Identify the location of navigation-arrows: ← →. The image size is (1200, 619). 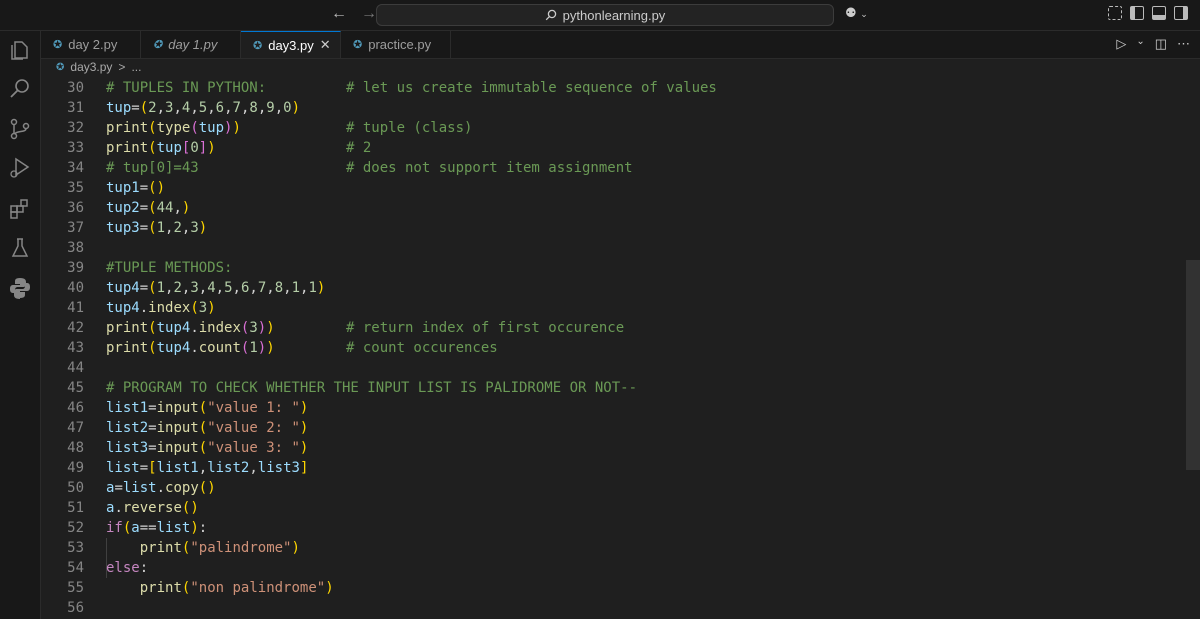
(354, 14).